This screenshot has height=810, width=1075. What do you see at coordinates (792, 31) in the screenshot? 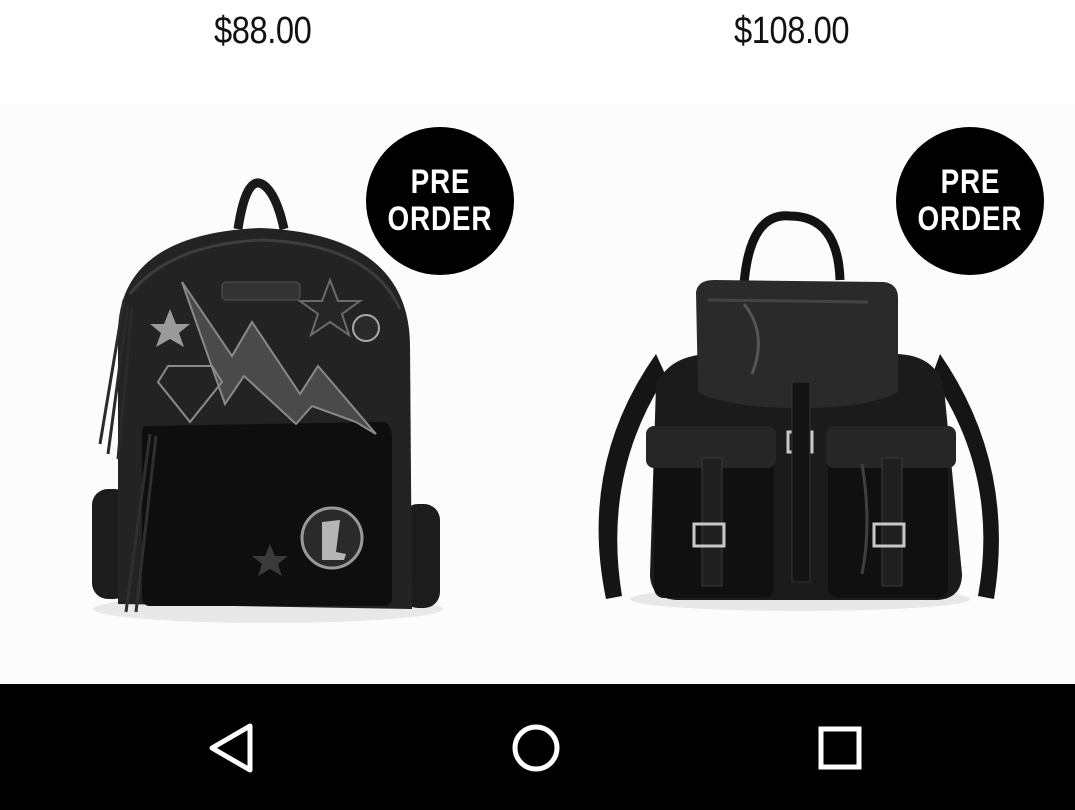
I see `product-price: $108.00` at bounding box center [792, 31].